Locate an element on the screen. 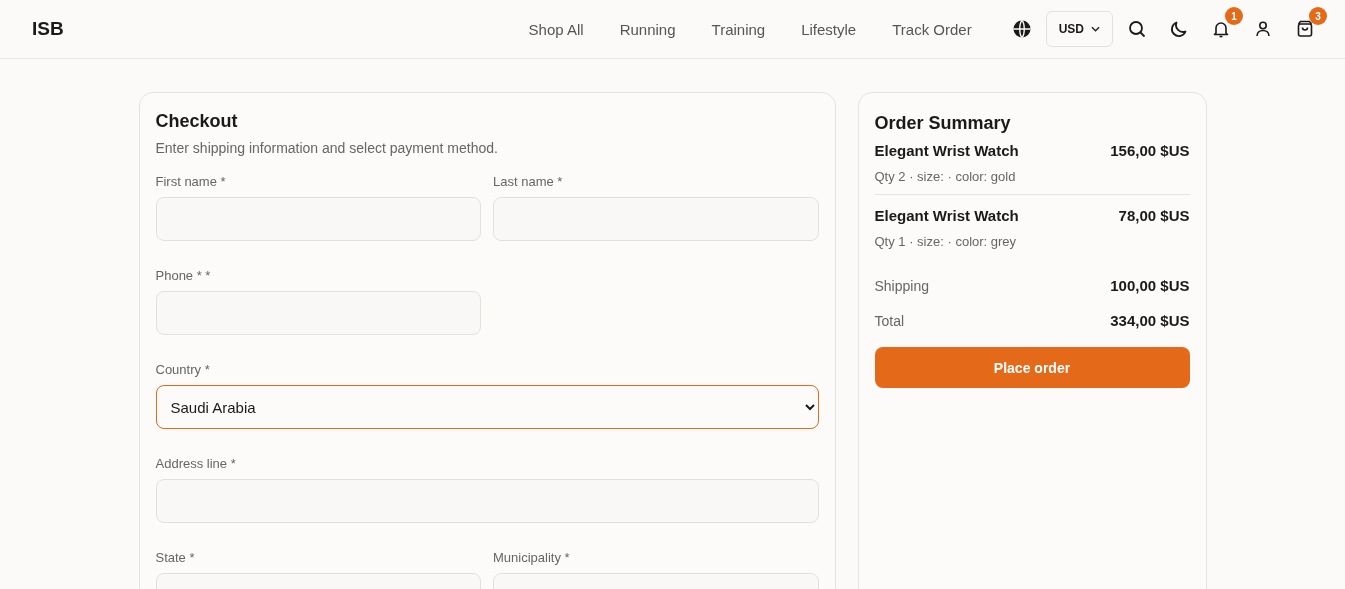  total-label: Total is located at coordinates (889, 321).